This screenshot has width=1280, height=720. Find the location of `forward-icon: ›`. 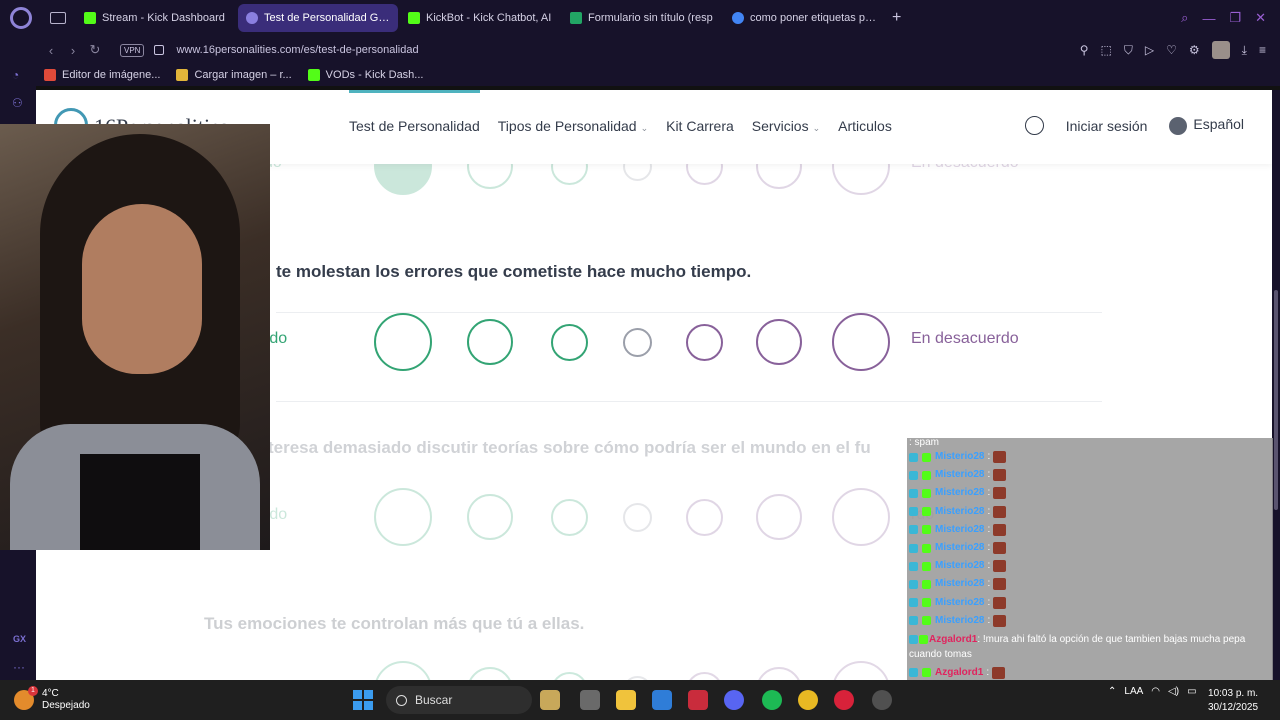

forward-icon: › is located at coordinates (73, 50).